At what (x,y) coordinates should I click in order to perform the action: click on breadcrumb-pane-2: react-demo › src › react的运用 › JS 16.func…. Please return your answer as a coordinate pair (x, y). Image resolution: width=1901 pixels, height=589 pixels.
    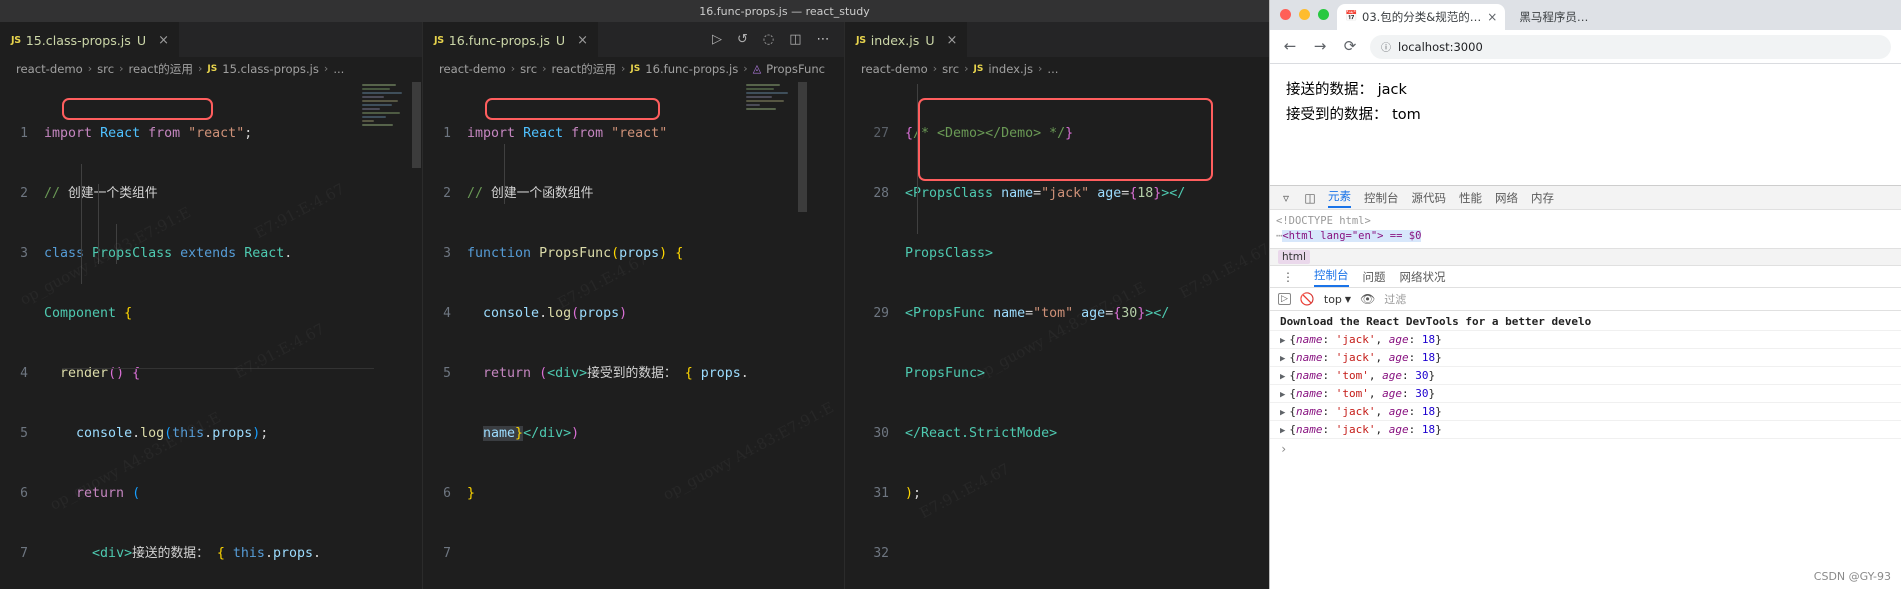
    Looking at the image, I should click on (633, 68).